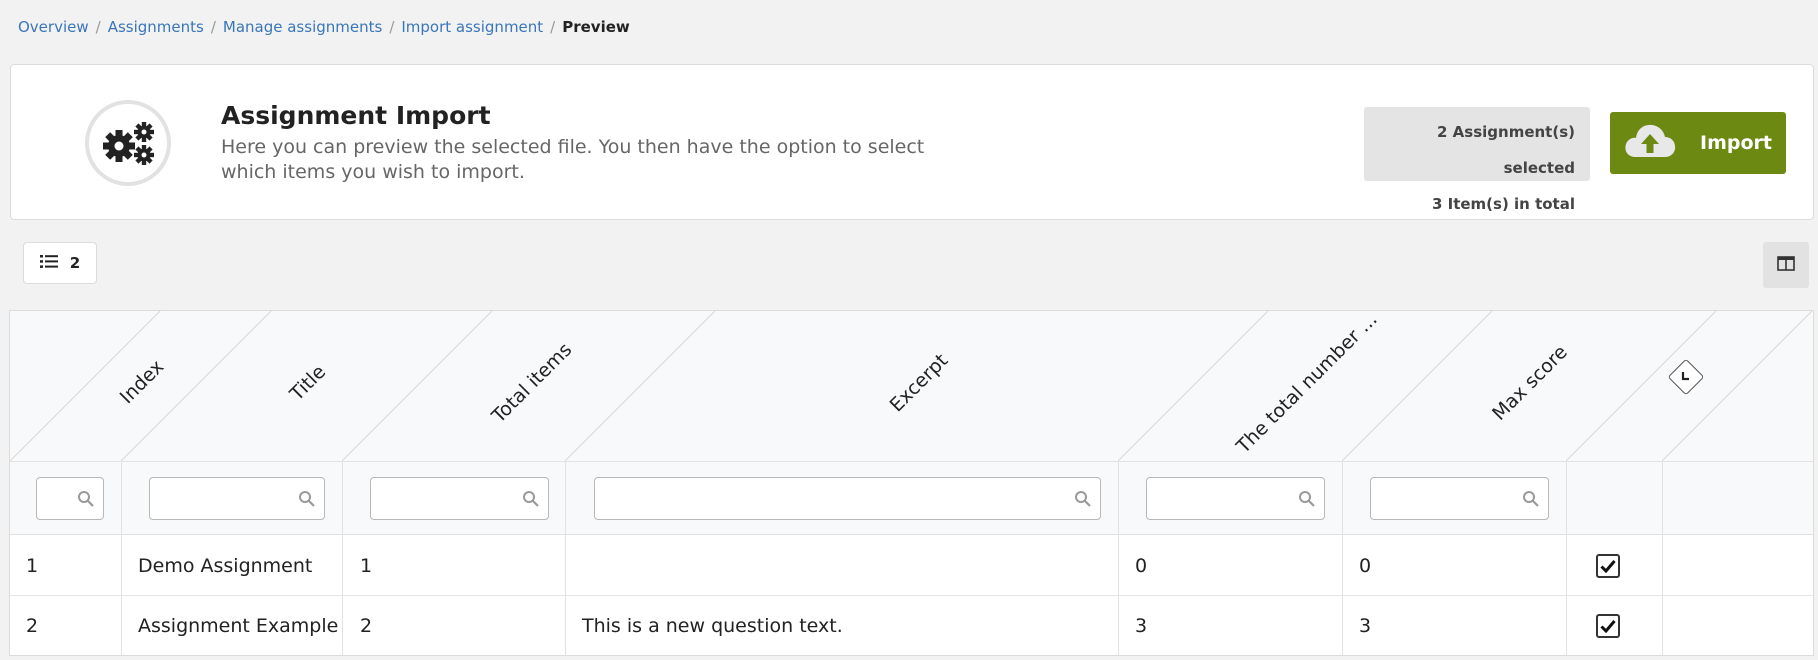 This screenshot has height=660, width=1818. What do you see at coordinates (459, 498) in the screenshot?
I see `total-items-filter` at bounding box center [459, 498].